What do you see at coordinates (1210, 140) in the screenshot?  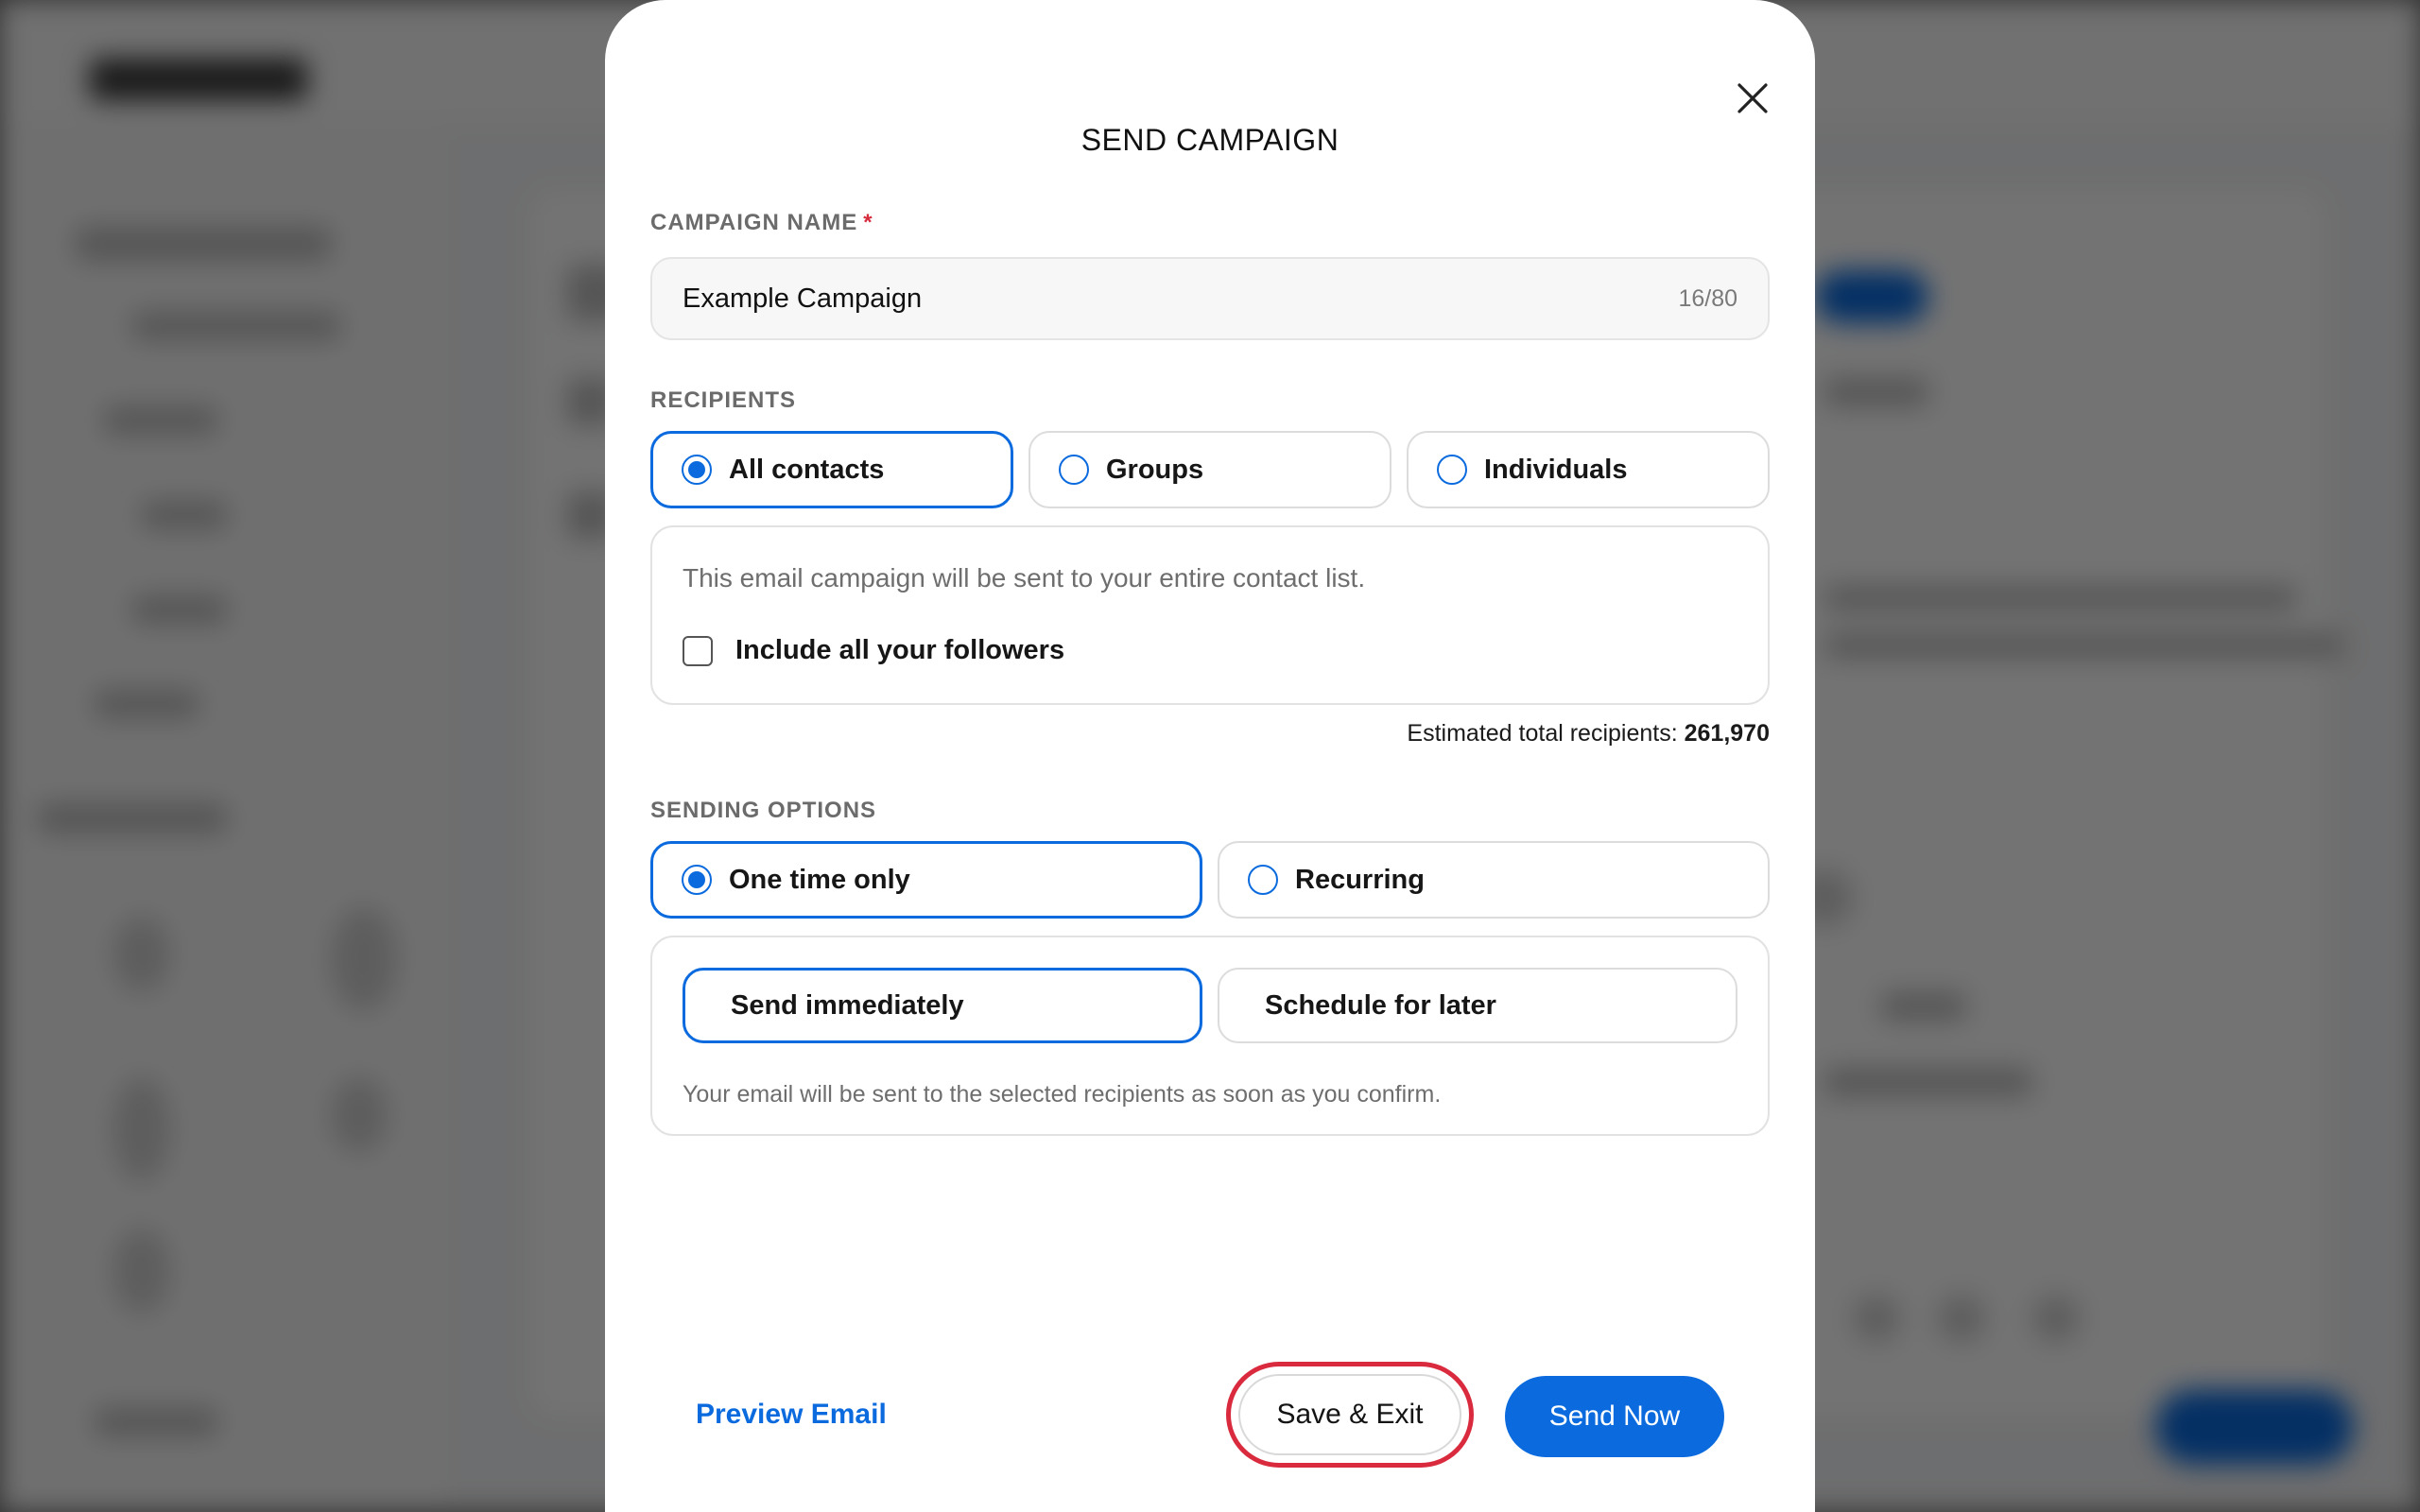 I see `modal-title: SEND CAMPAIGN` at bounding box center [1210, 140].